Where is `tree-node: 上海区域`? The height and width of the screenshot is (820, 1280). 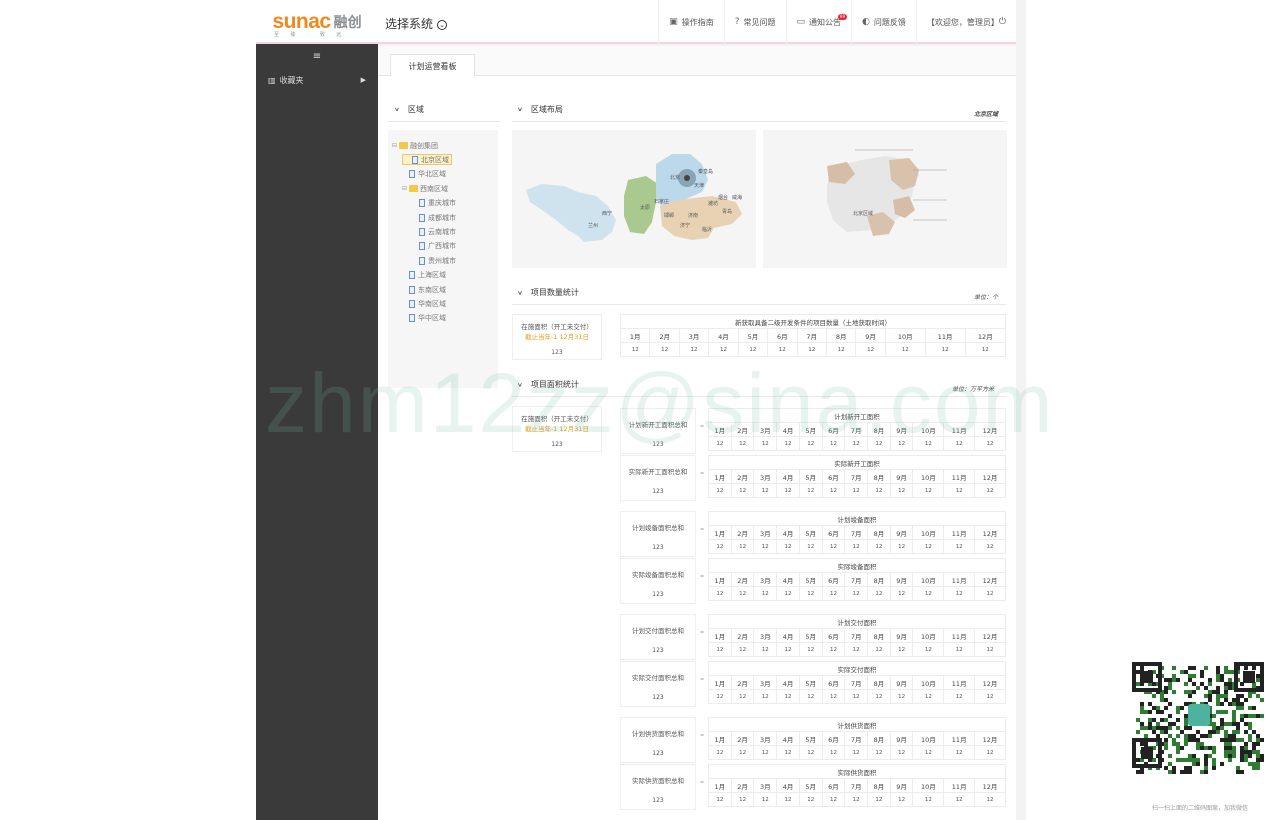
tree-node: 上海区域 is located at coordinates (424, 275).